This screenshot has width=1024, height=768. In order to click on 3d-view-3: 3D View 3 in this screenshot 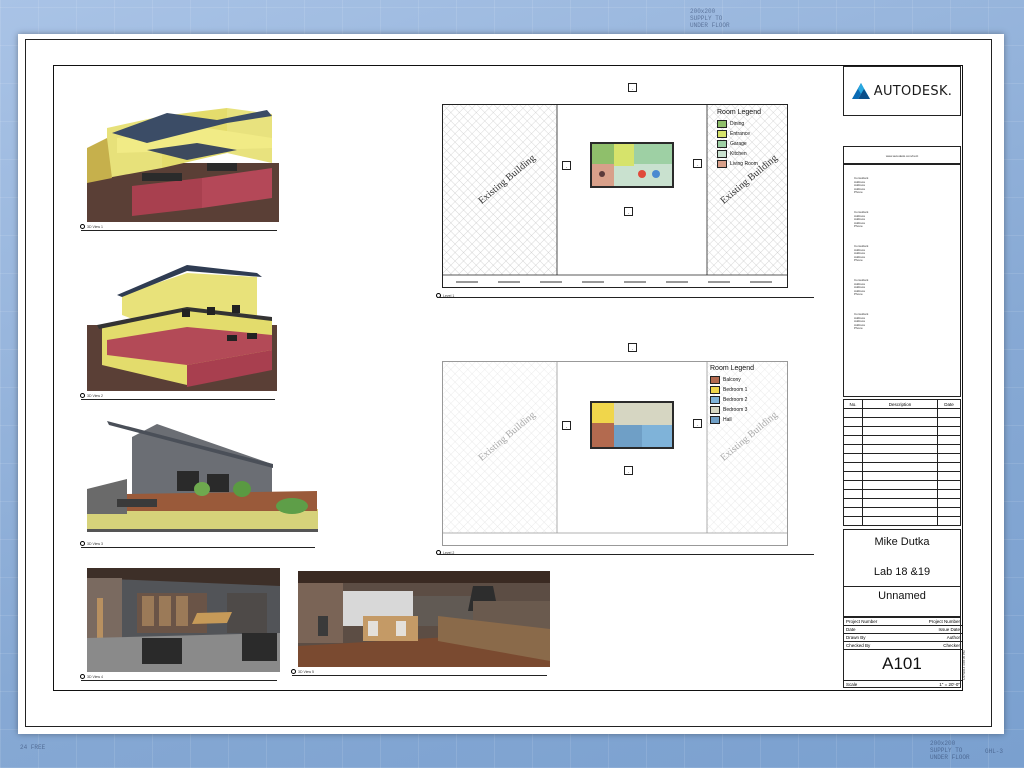, I will do `click(199, 483)`.